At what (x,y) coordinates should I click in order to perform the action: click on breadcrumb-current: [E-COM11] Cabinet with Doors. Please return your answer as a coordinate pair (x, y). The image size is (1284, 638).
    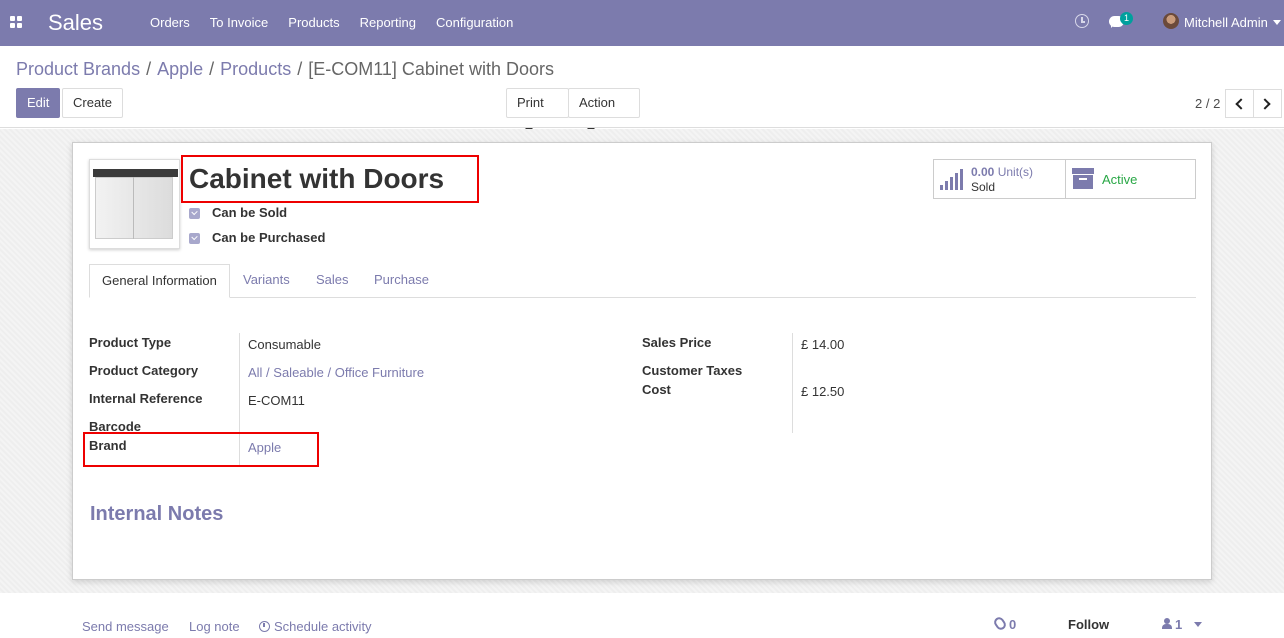
    Looking at the image, I should click on (431, 69).